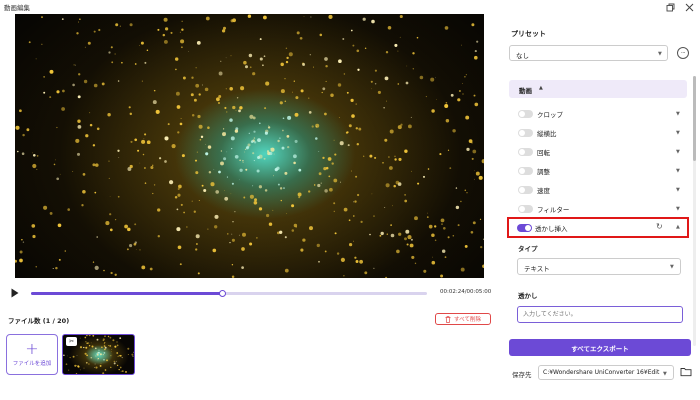  I want to click on video-section-header: 動画 ▲, so click(598, 89).